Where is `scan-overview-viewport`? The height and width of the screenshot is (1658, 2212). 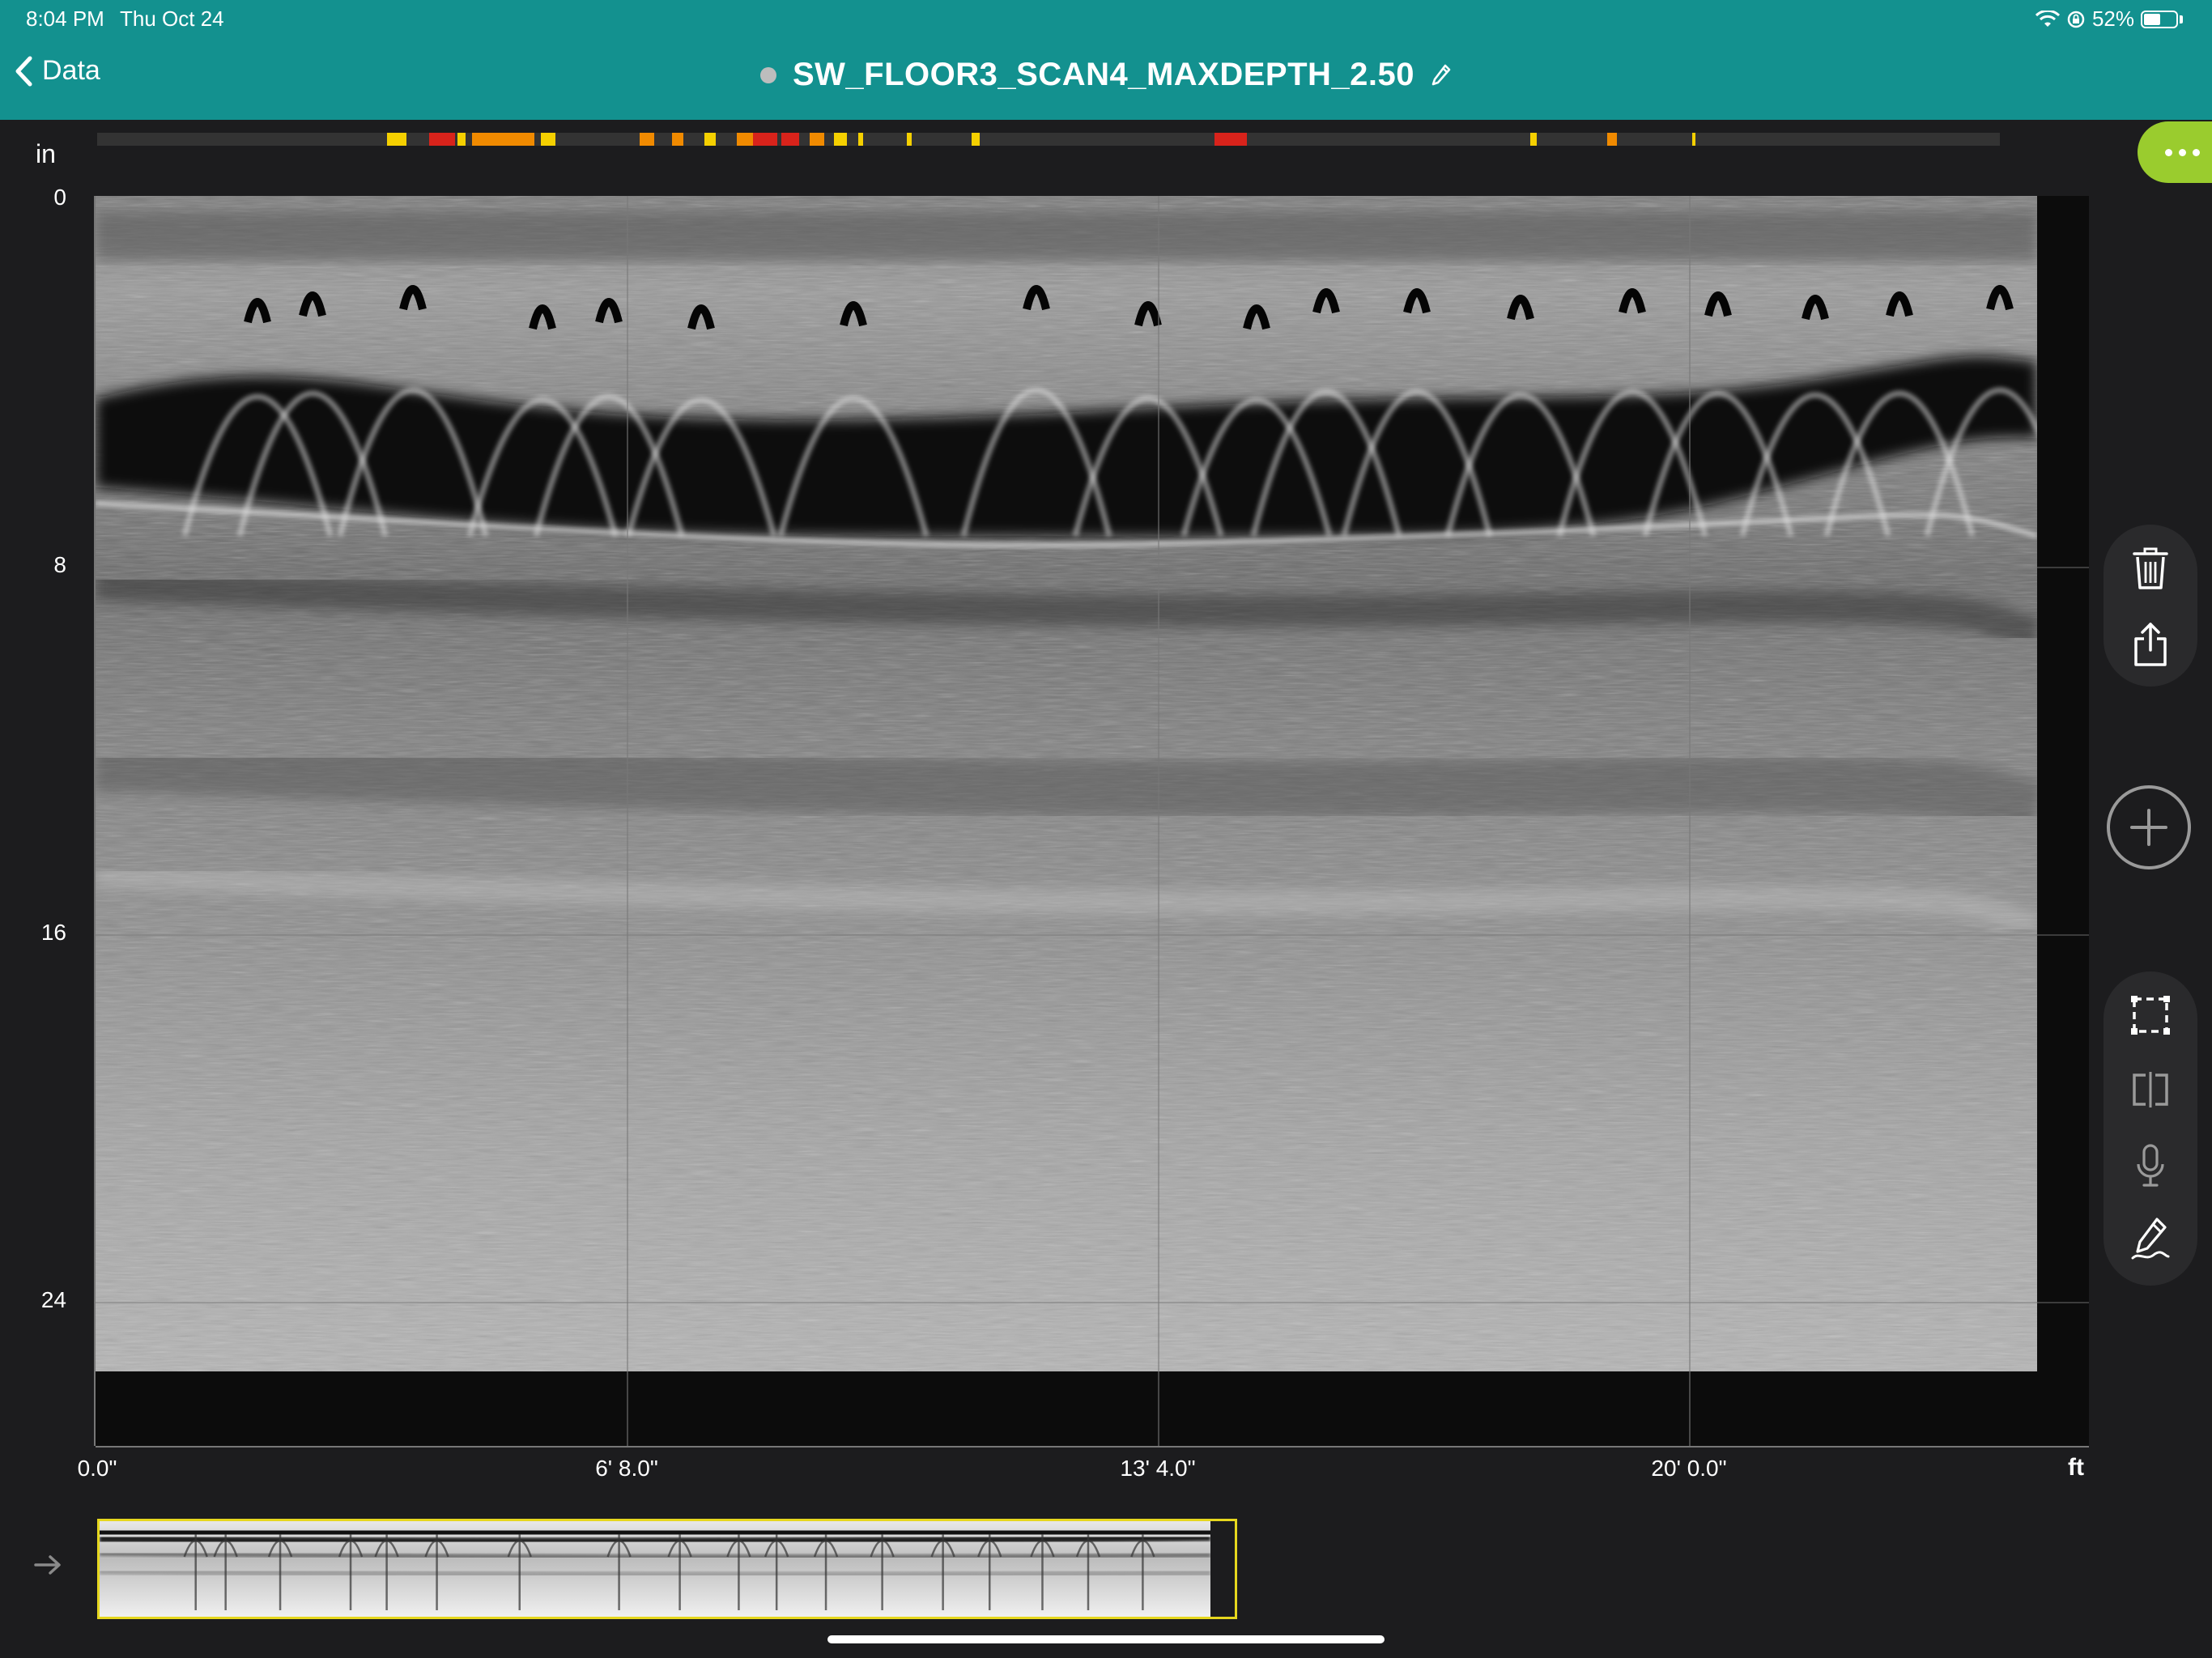
scan-overview-viewport is located at coordinates (667, 1569).